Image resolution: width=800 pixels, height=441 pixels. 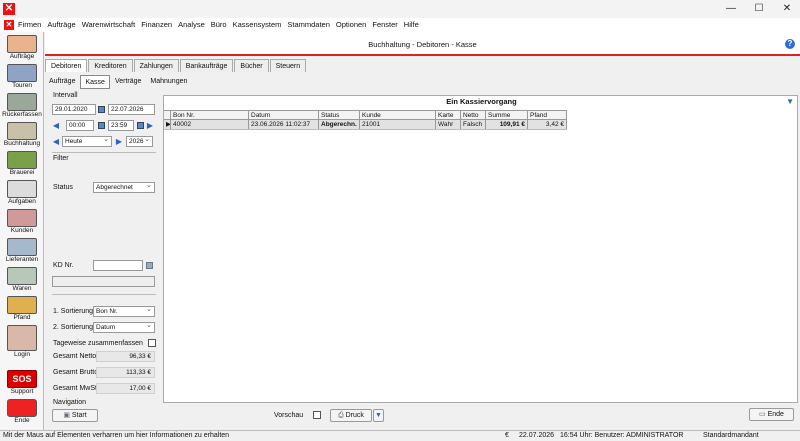 I want to click on column-header: Karte, so click(x=448, y=115).